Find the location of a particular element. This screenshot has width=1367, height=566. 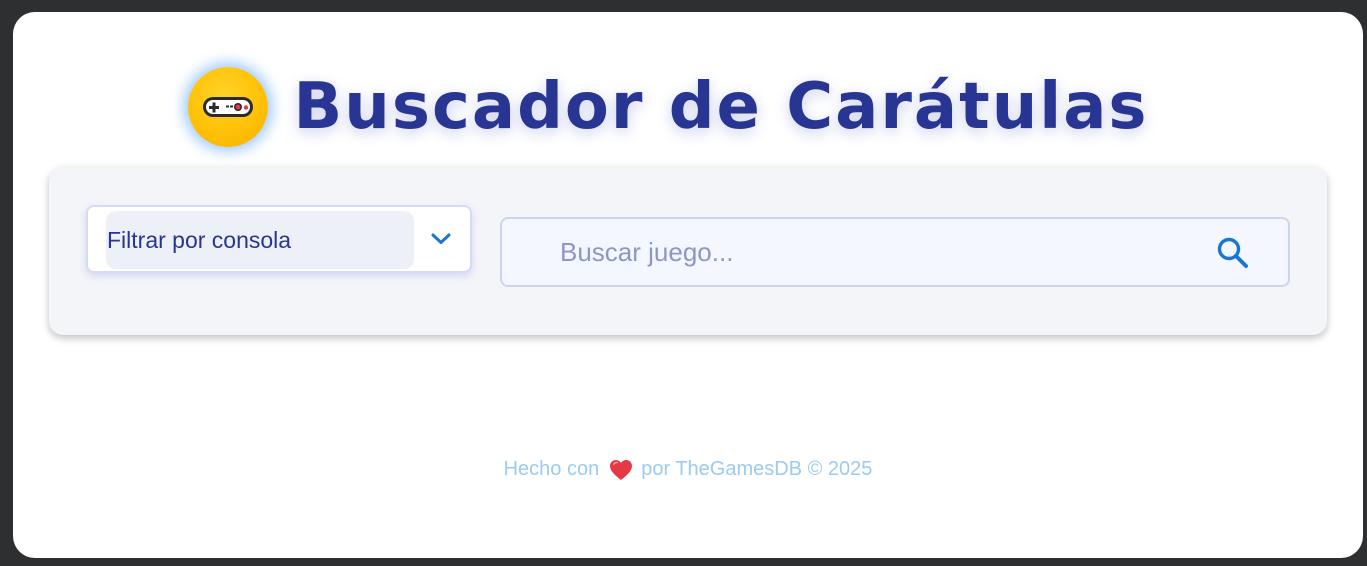

gamepad-icon is located at coordinates (227, 107).